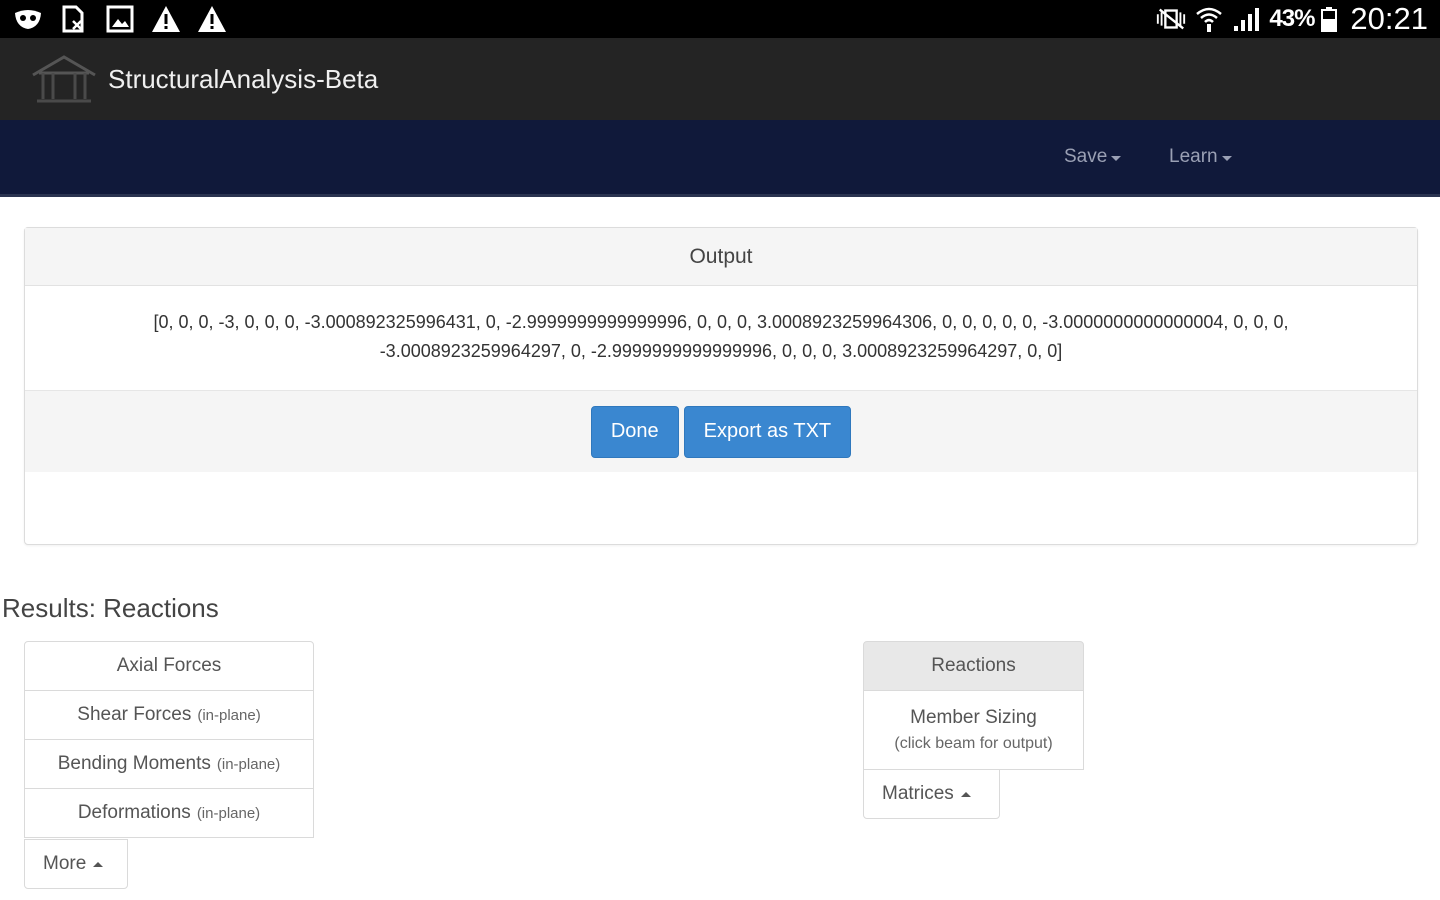  I want to click on shear-forces-item: Shear Forces (in-plane), so click(169, 715).